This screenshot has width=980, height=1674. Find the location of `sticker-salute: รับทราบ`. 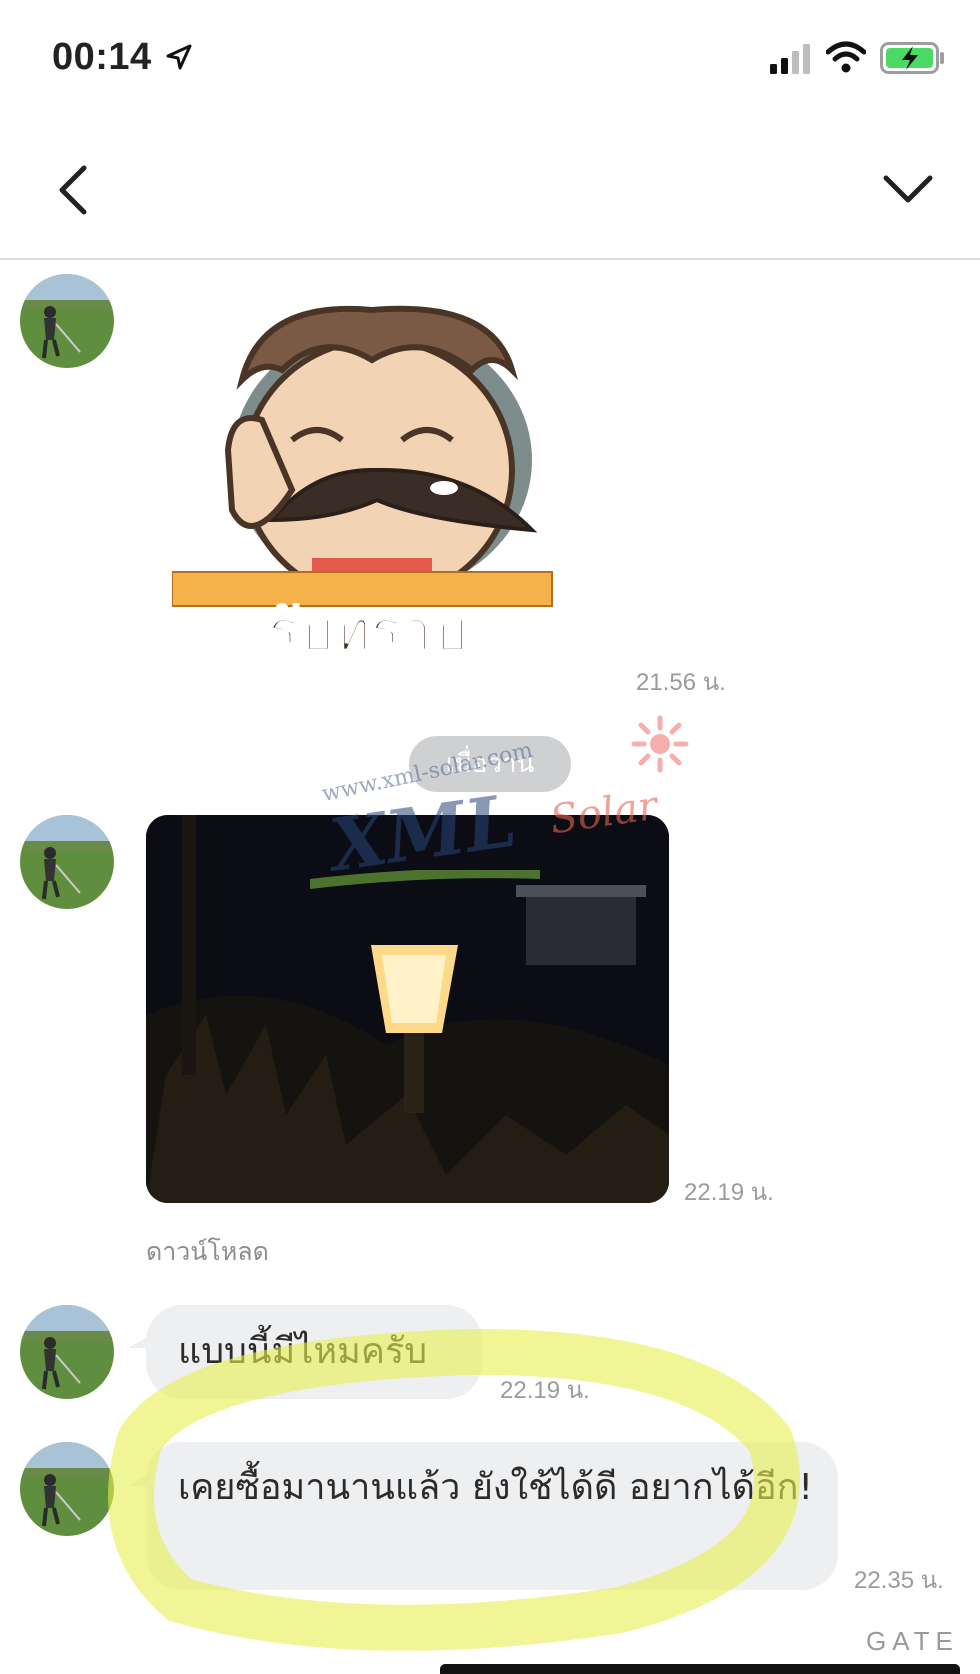

sticker-salute: รับทราบ is located at coordinates (381, 485).